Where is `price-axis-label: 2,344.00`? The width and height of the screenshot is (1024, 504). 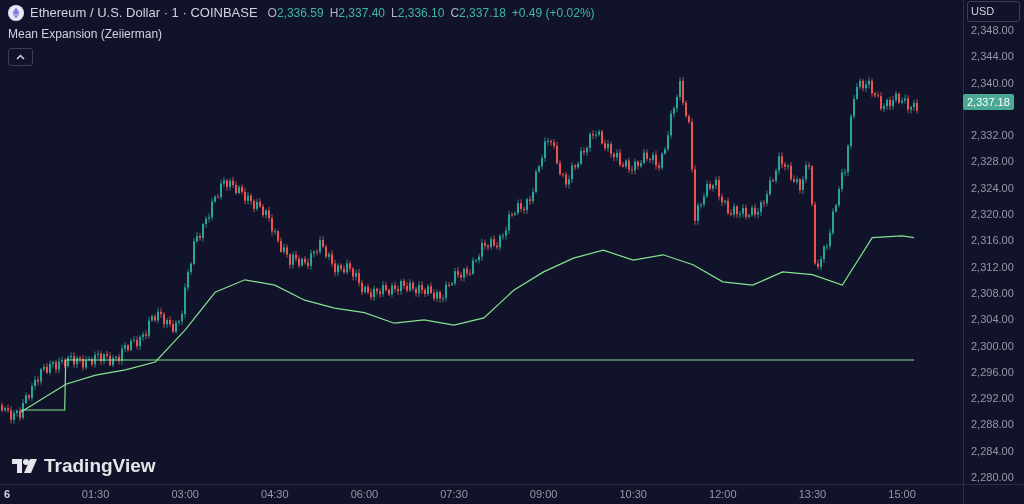
price-axis-label: 2,344.00 is located at coordinates (992, 56).